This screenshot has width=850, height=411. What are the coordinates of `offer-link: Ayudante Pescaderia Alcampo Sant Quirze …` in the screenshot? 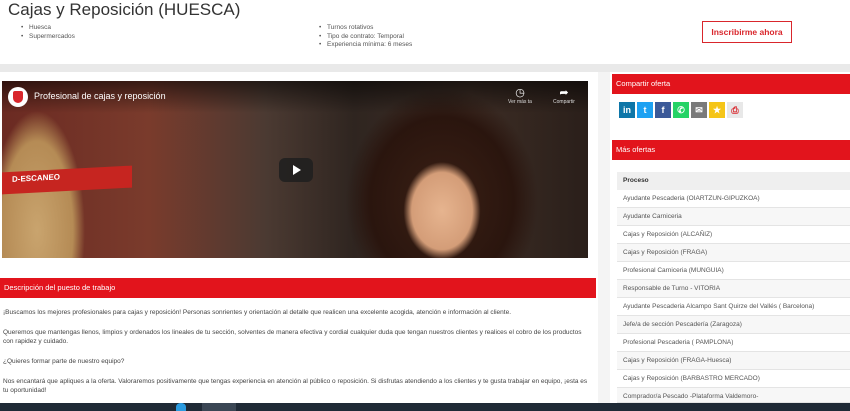 It's located at (733, 307).